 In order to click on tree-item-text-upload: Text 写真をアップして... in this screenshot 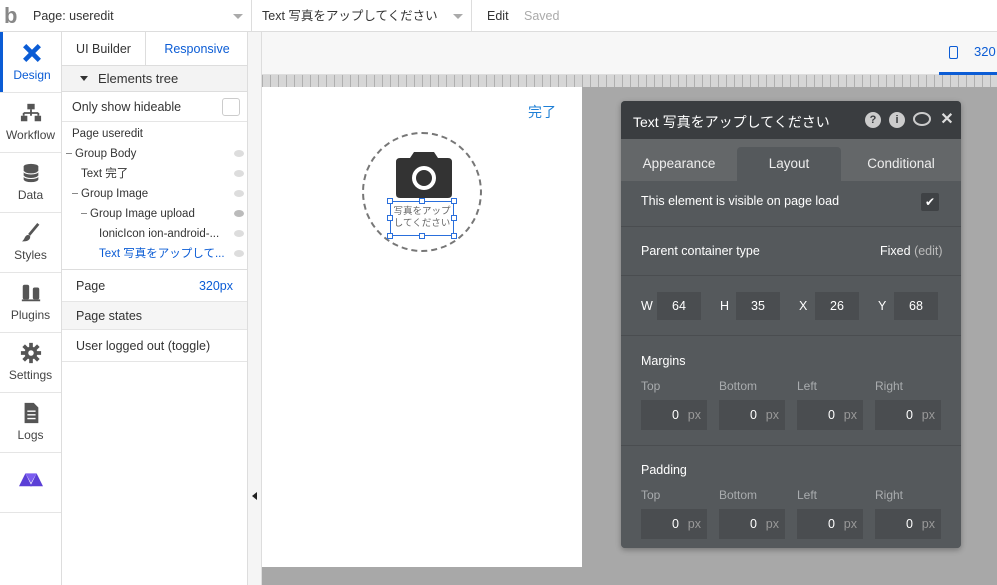, I will do `click(155, 254)`.